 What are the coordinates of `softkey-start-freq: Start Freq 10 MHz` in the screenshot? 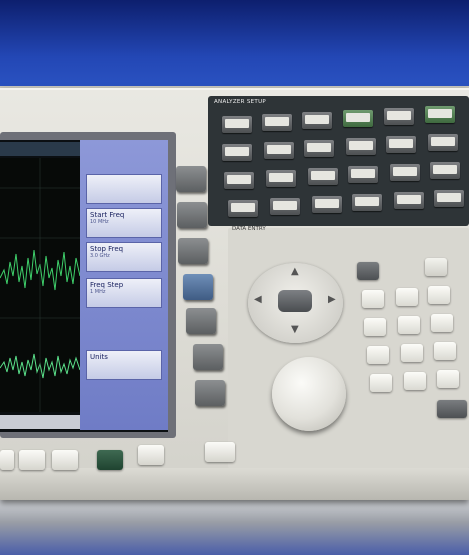 It's located at (124, 223).